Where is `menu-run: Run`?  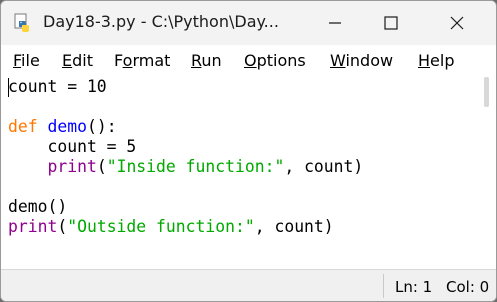 menu-run: Run is located at coordinates (206, 60).